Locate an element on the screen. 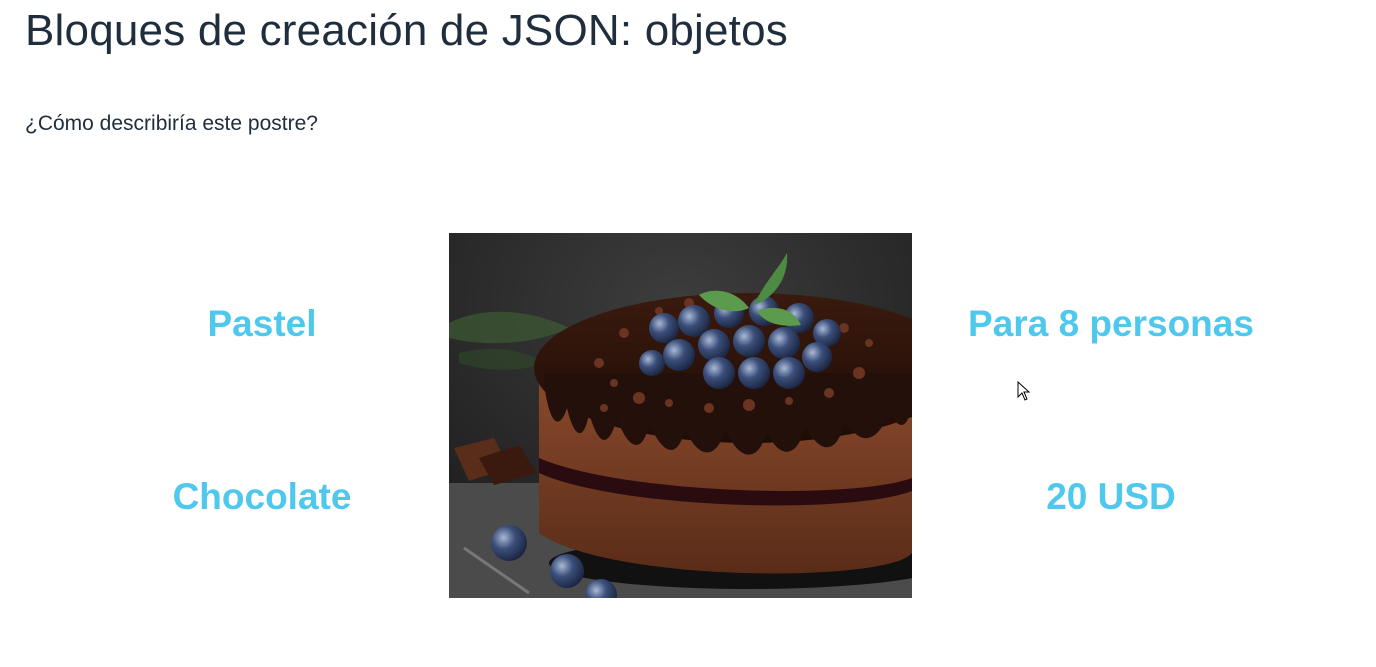  descriptor-chocolate: Chocolate is located at coordinates (262, 496).